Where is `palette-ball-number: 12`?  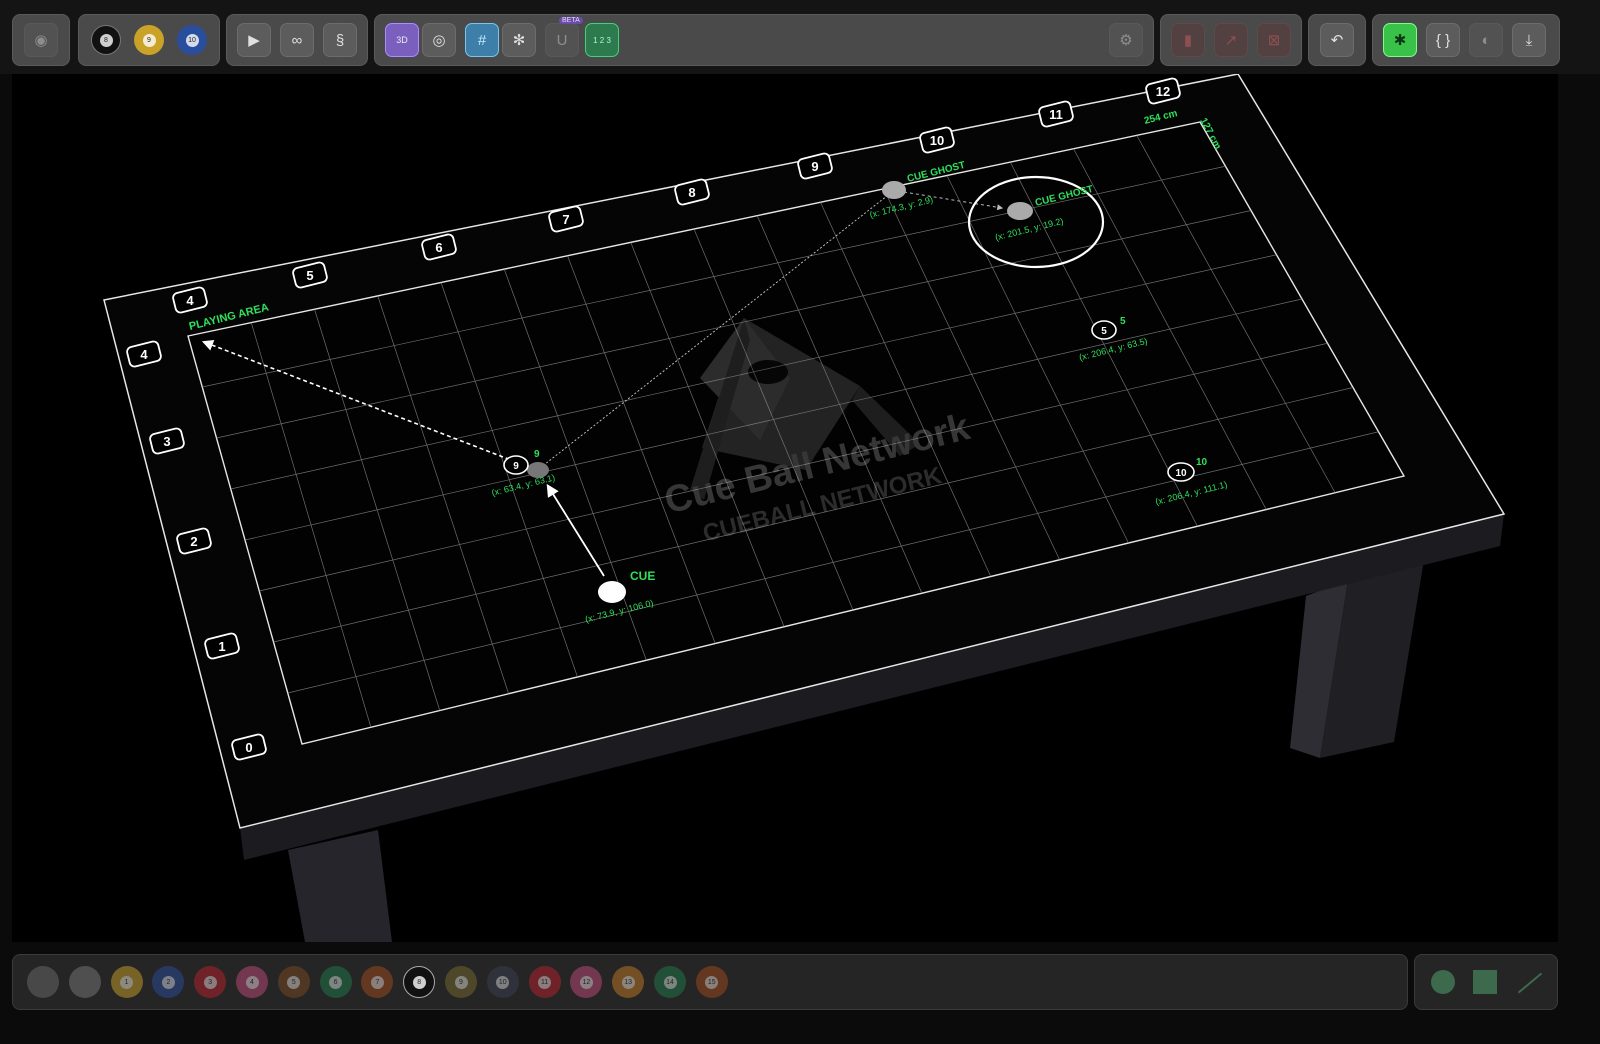 palette-ball-number: 12 is located at coordinates (586, 982).